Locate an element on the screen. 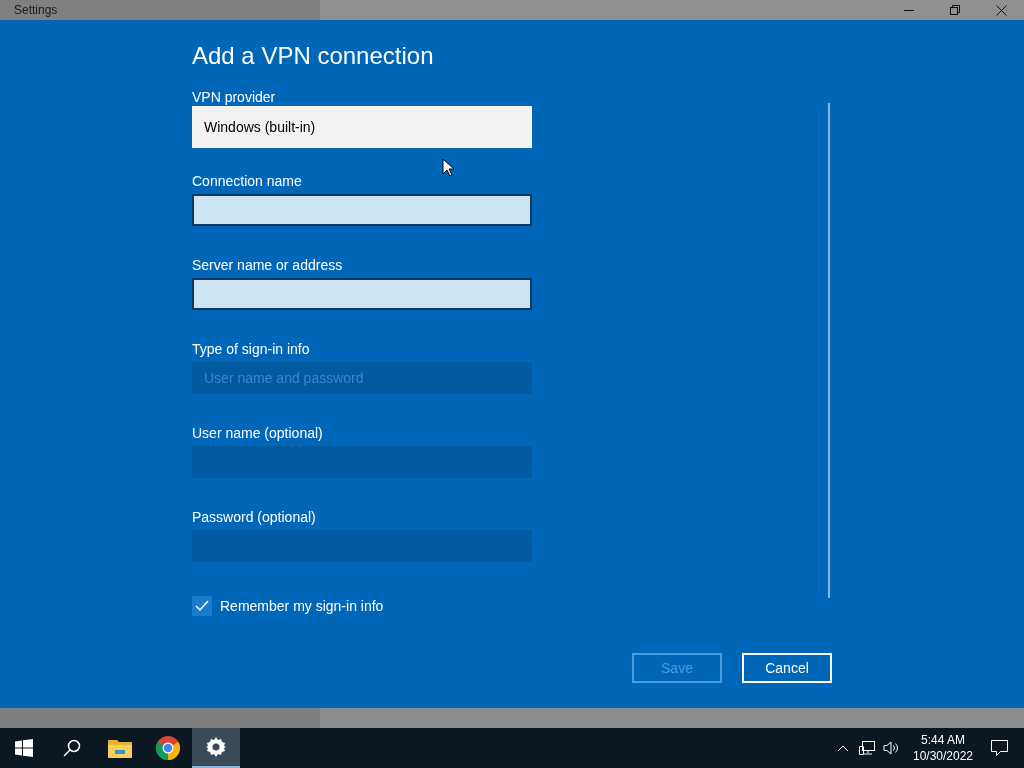 The width and height of the screenshot is (1024, 768). field-label: Connection name is located at coordinates (247, 181).